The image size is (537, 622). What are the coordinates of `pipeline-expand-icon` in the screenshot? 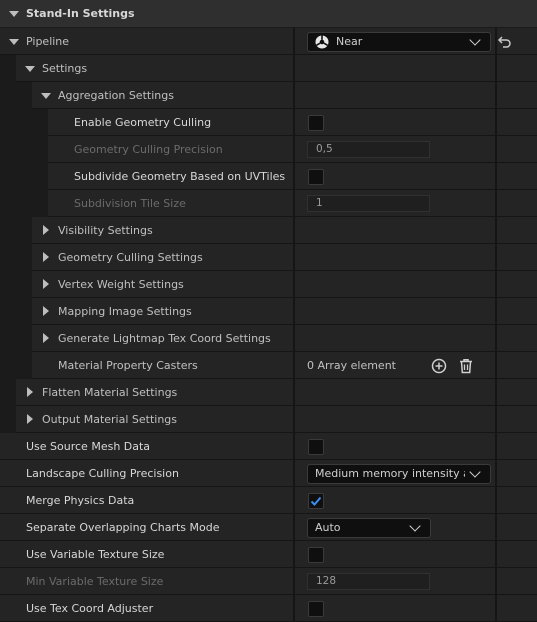 It's located at (14, 42).